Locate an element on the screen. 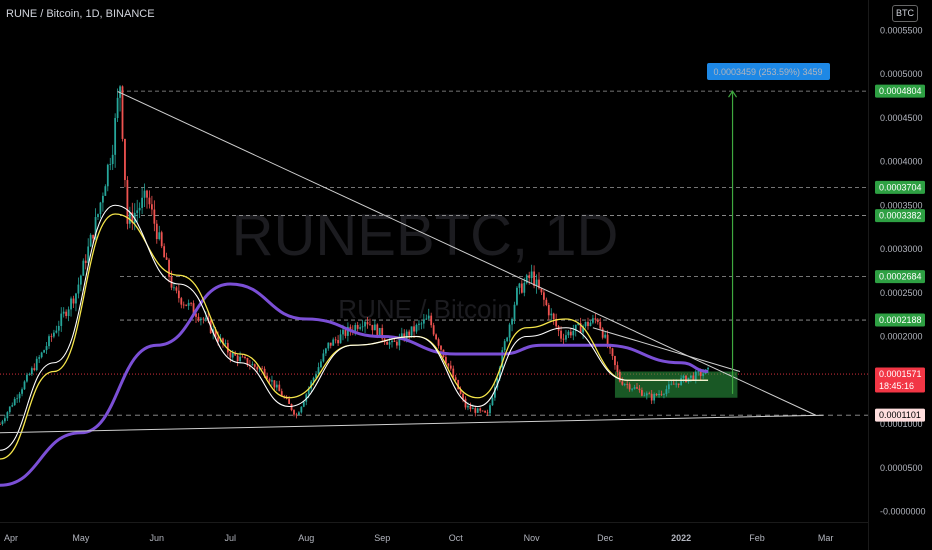  current-price-tag-text: 0.0001571 is located at coordinates (900, 374).